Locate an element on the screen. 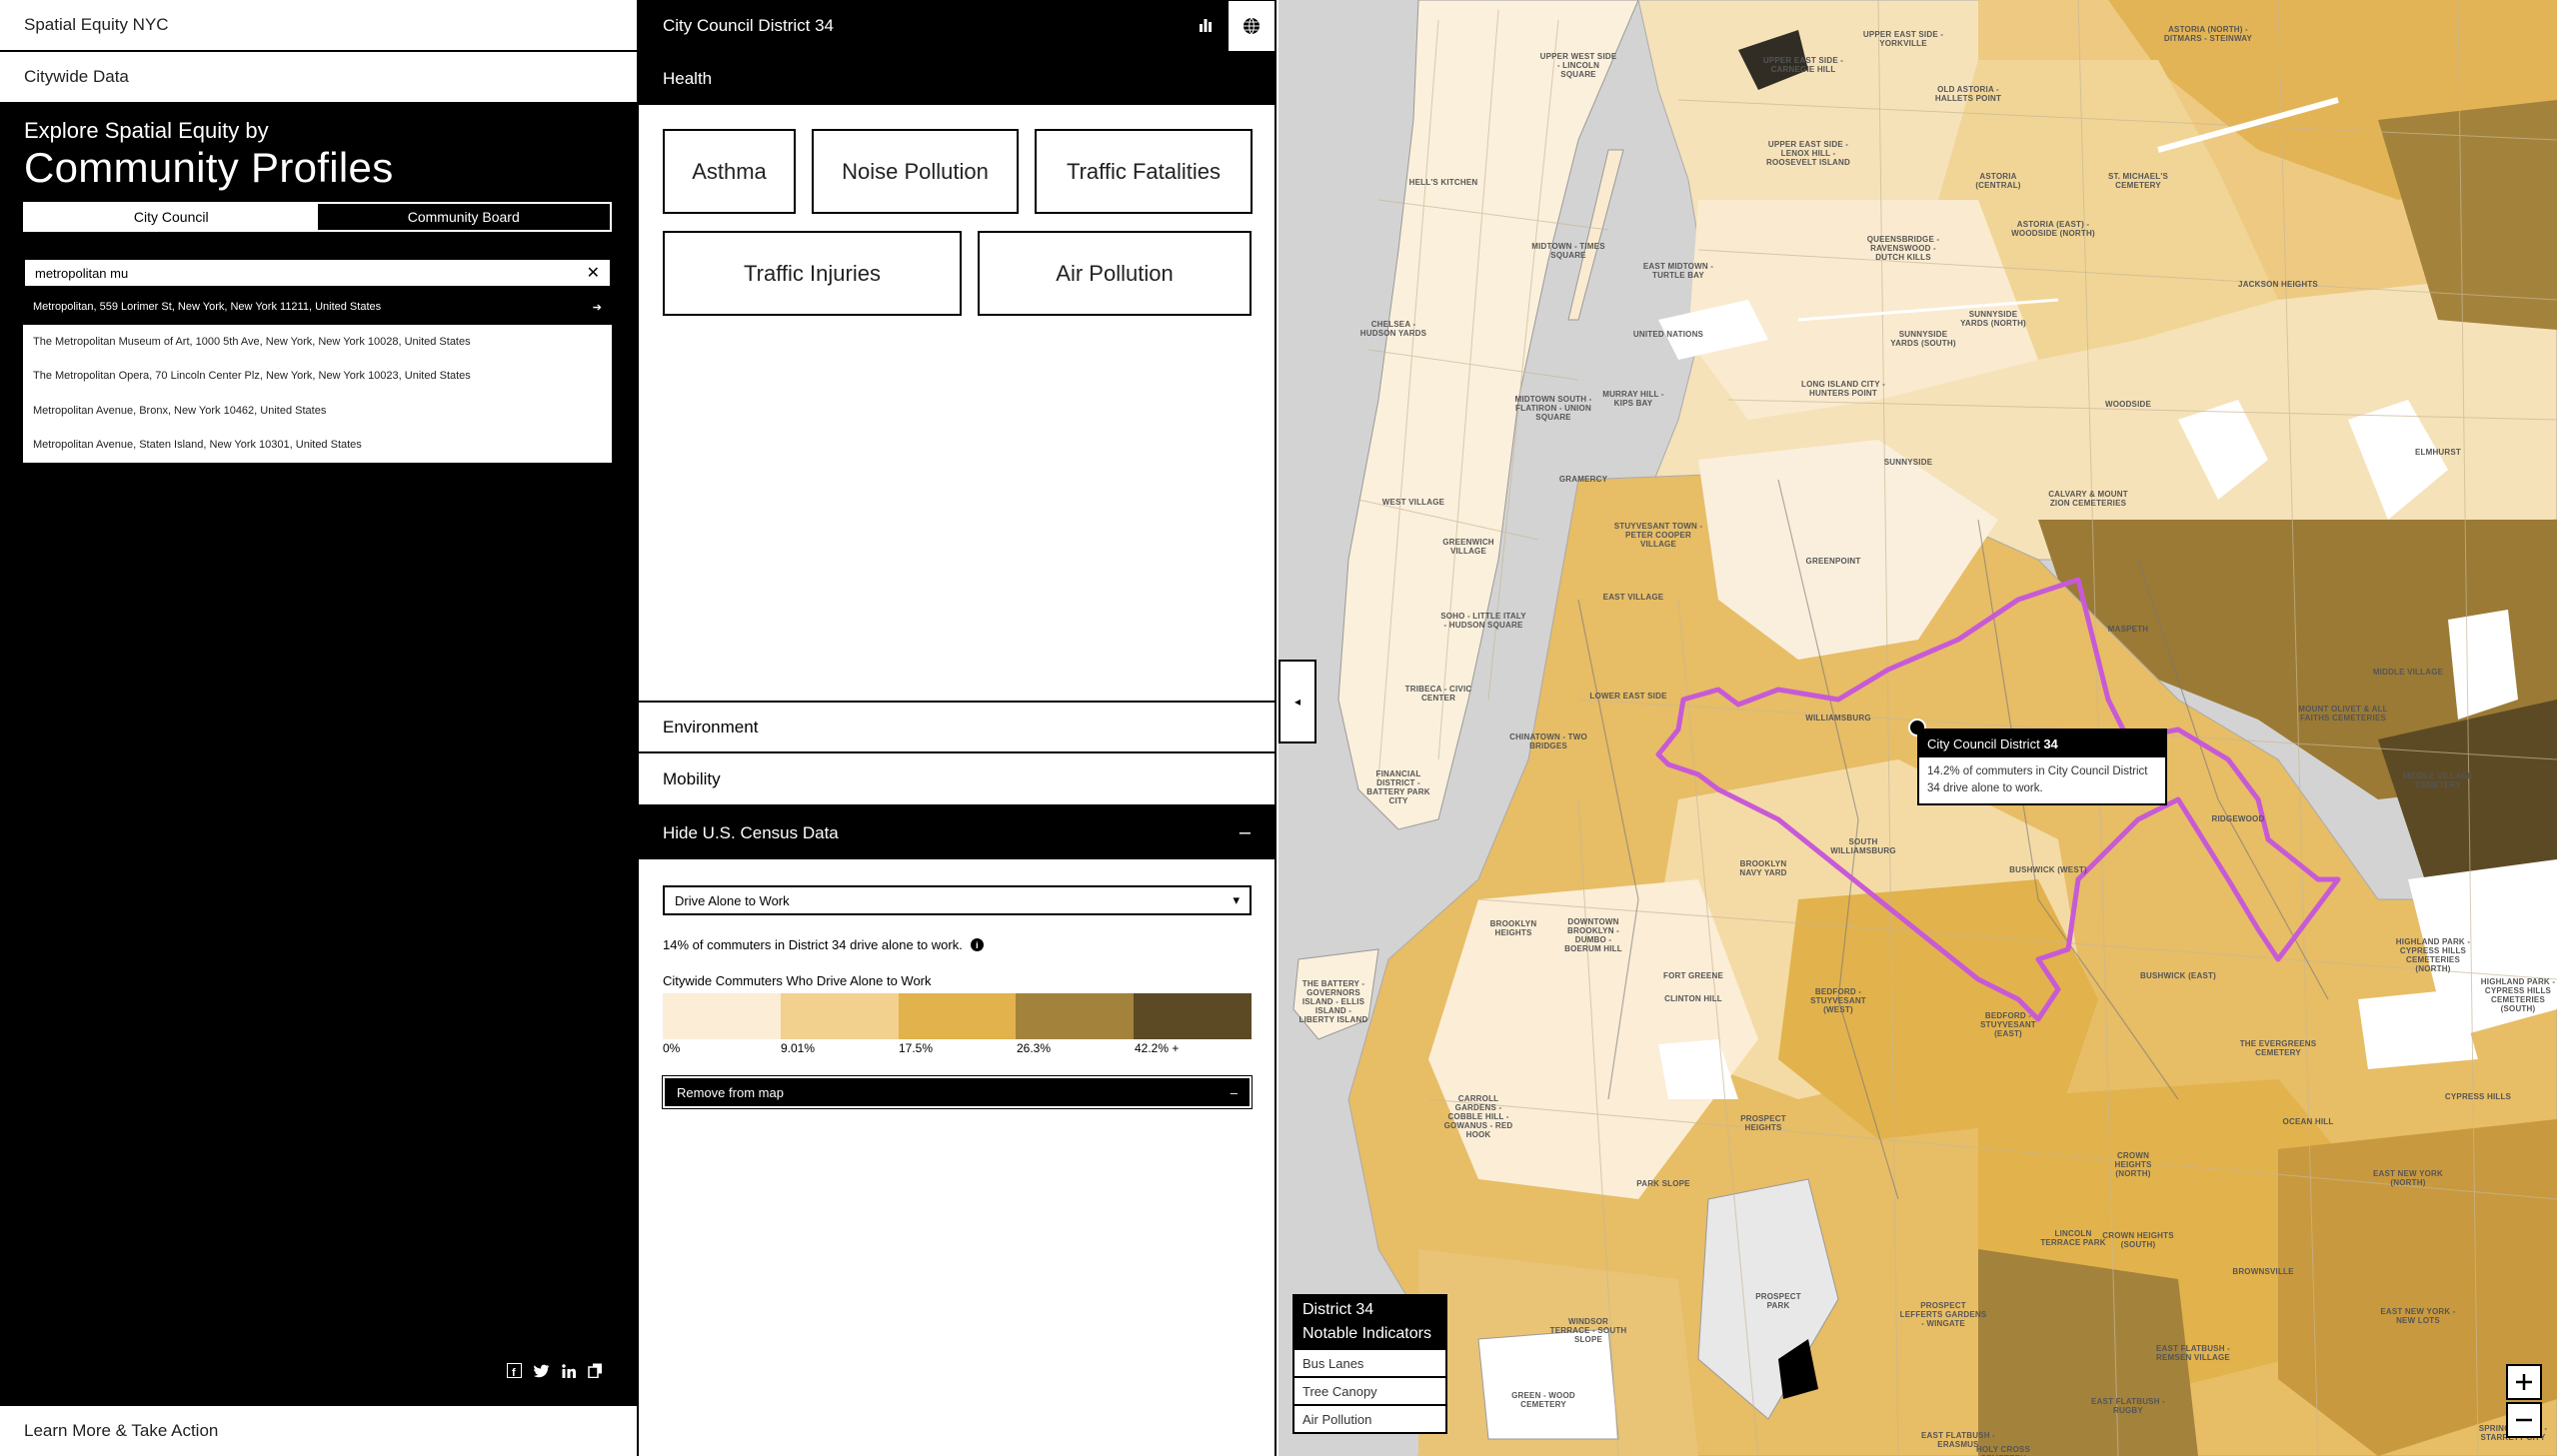 Image resolution: width=2557 pixels, height=1456 pixels. legend-tick: 9.01% is located at coordinates (798, 1048).